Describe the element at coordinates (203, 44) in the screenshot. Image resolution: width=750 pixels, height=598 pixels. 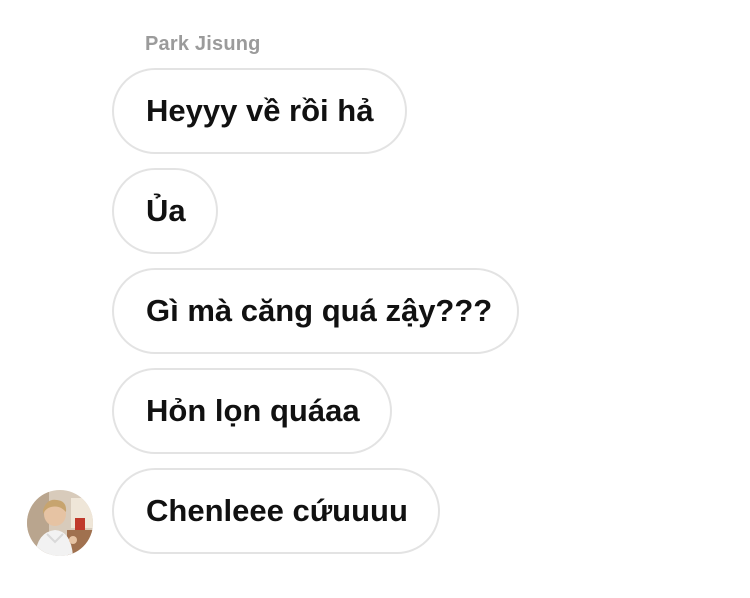
I see `sender-name: Park Jisung` at that location.